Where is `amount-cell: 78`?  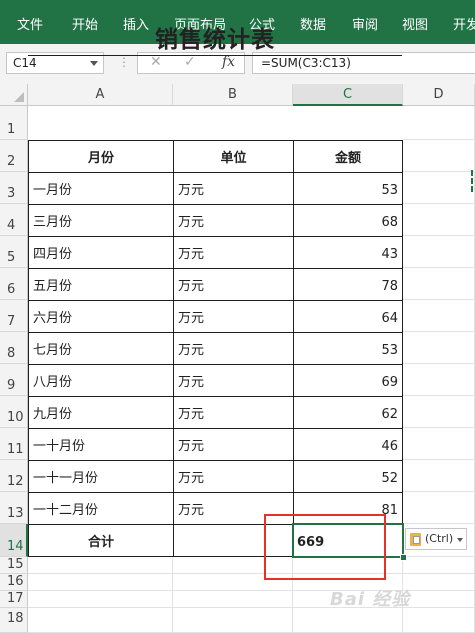
amount-cell: 78 is located at coordinates (348, 284).